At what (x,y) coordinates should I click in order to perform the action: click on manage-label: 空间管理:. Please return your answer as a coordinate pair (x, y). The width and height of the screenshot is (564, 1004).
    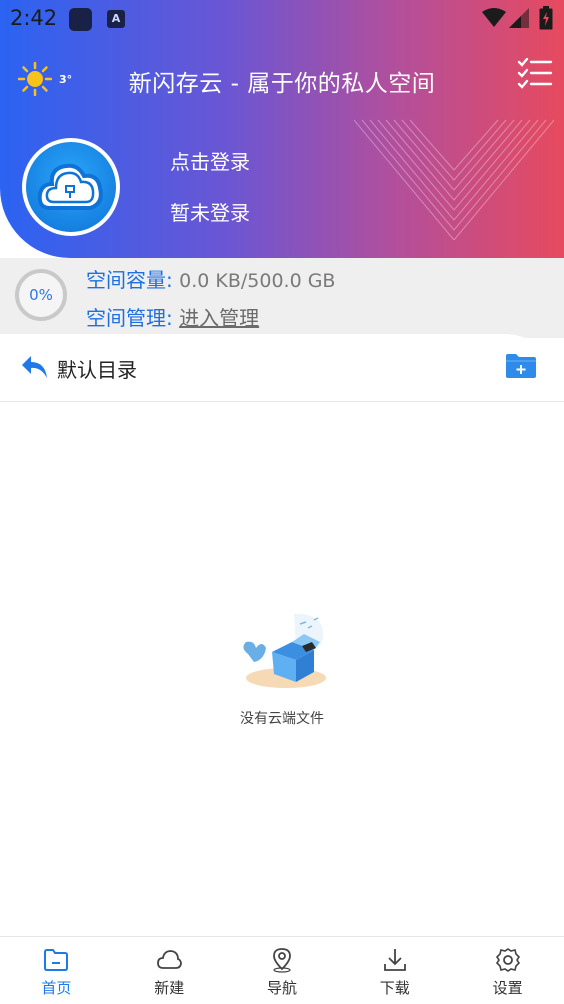
    Looking at the image, I should click on (129, 318).